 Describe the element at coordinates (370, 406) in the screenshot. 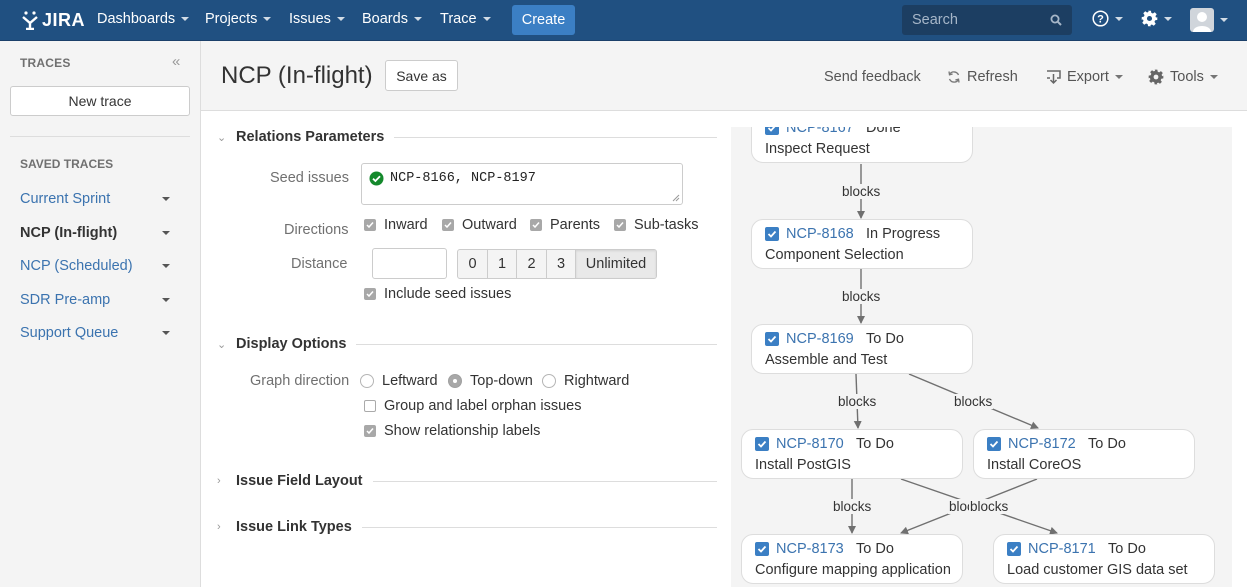

I see `checkbox-unchecked-icon` at that location.